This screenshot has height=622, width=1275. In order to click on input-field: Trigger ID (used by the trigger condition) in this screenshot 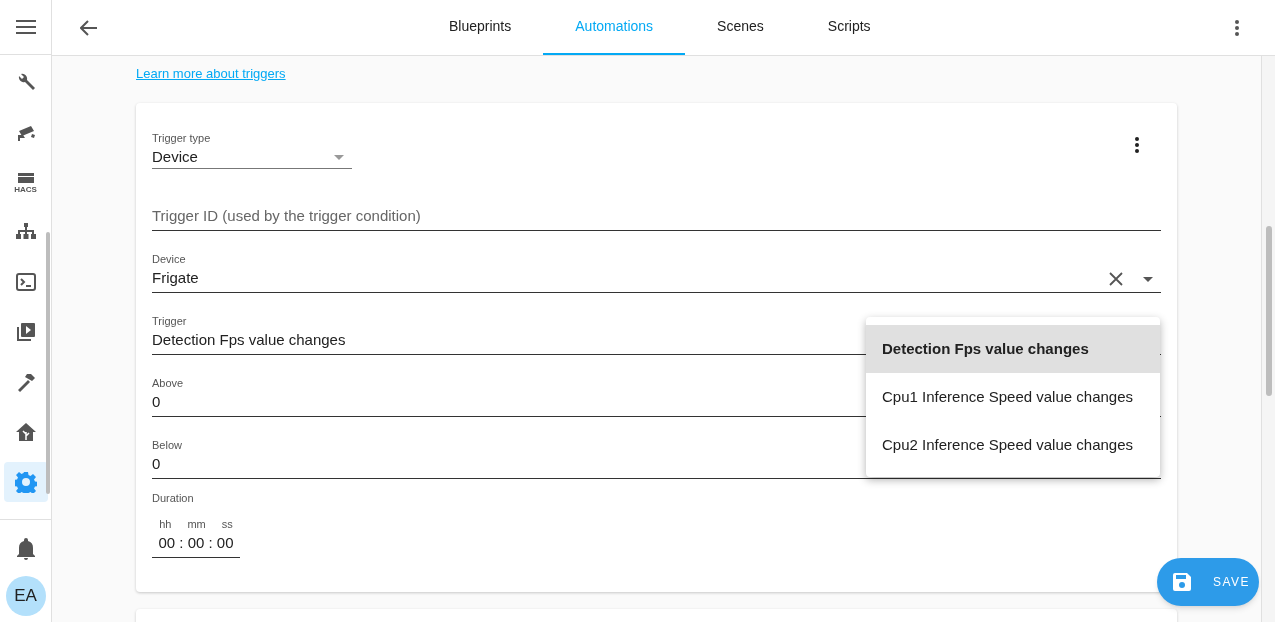, I will do `click(656, 212)`.